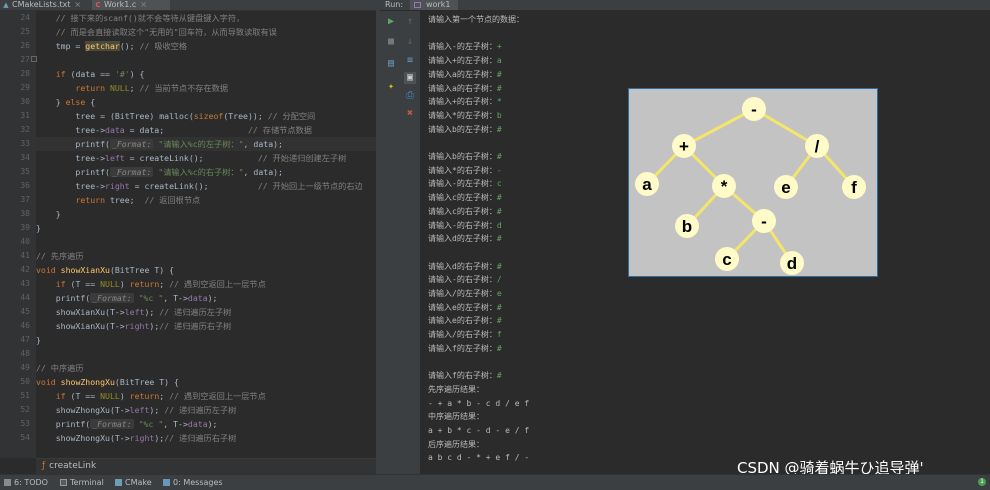 This screenshot has height=490, width=990. What do you see at coordinates (25, 339) in the screenshot?
I see `line-number: 47` at bounding box center [25, 339].